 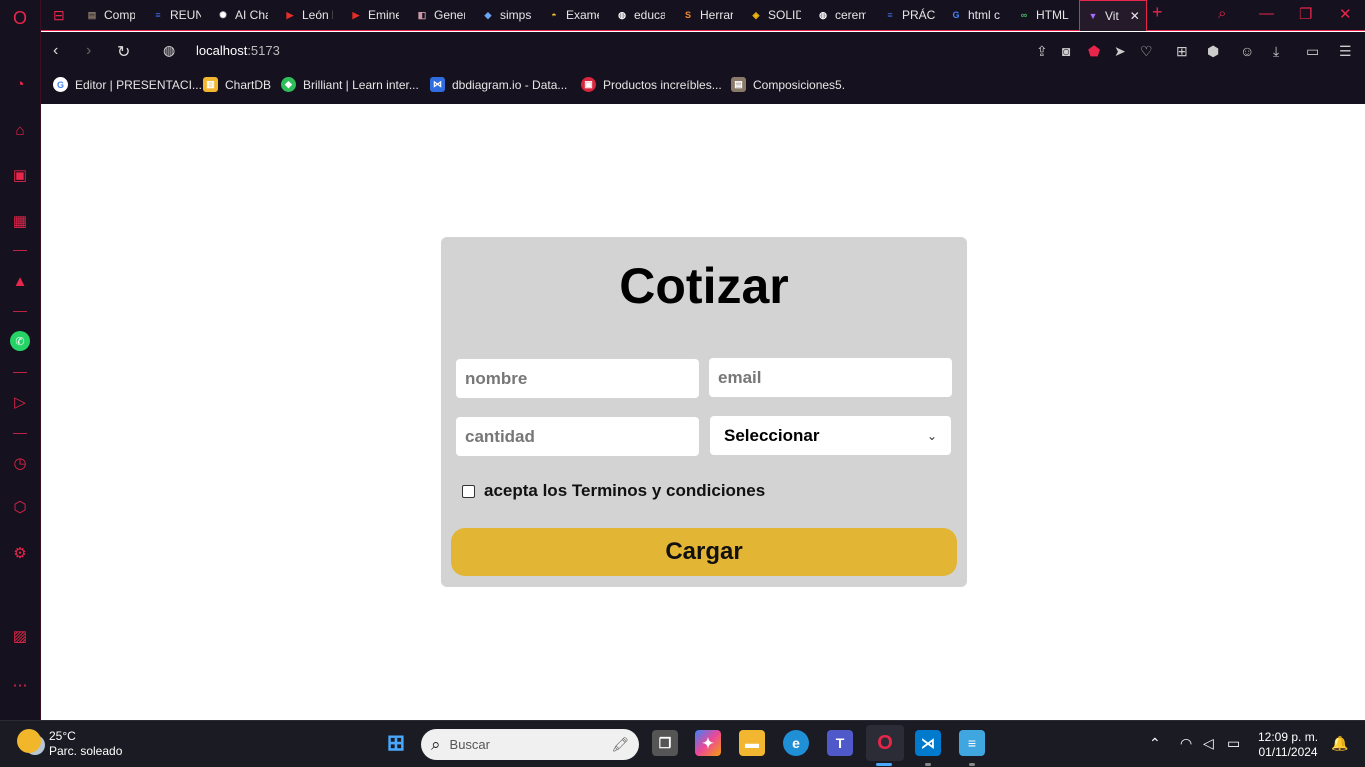 I want to click on back-button: ‹, so click(x=55, y=51).